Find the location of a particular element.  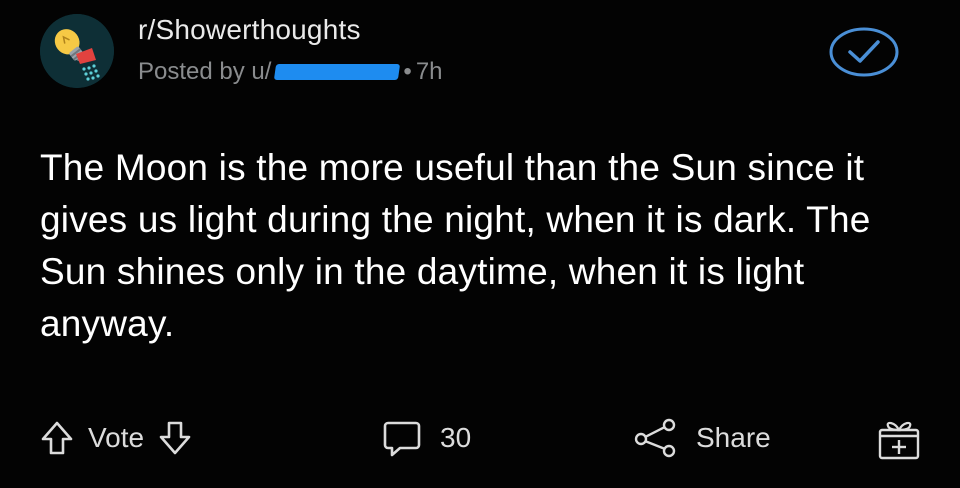

comments-button: 30 is located at coordinates (426, 438).